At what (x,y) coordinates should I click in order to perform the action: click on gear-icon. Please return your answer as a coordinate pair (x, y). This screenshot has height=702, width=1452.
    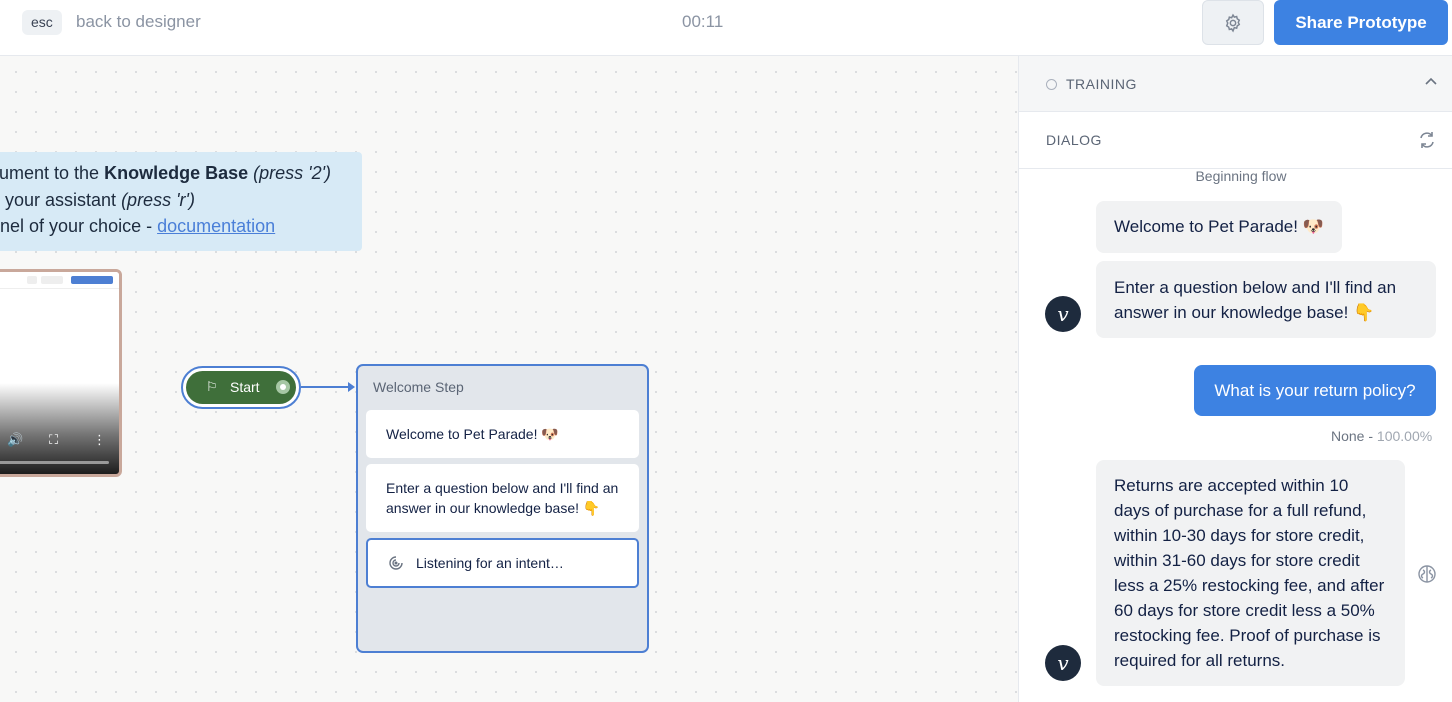
    Looking at the image, I should click on (1233, 23).